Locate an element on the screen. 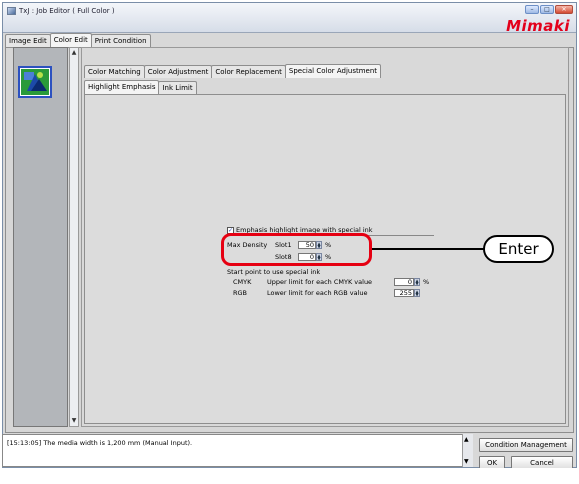 This screenshot has width=579, height=484. scroll-up-icon: ▲ is located at coordinates (74, 53).